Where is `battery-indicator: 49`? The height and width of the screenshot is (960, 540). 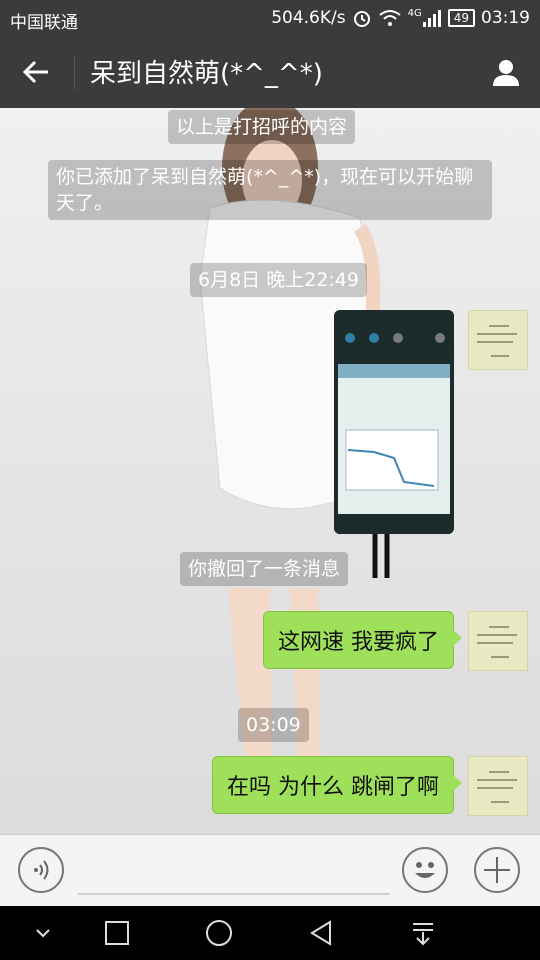 battery-indicator: 49 is located at coordinates (461, 18).